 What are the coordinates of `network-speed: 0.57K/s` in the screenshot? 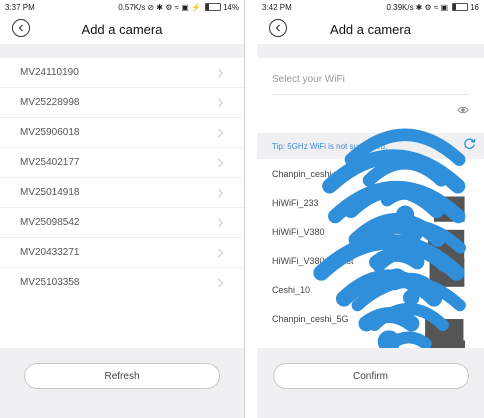 It's located at (132, 7).